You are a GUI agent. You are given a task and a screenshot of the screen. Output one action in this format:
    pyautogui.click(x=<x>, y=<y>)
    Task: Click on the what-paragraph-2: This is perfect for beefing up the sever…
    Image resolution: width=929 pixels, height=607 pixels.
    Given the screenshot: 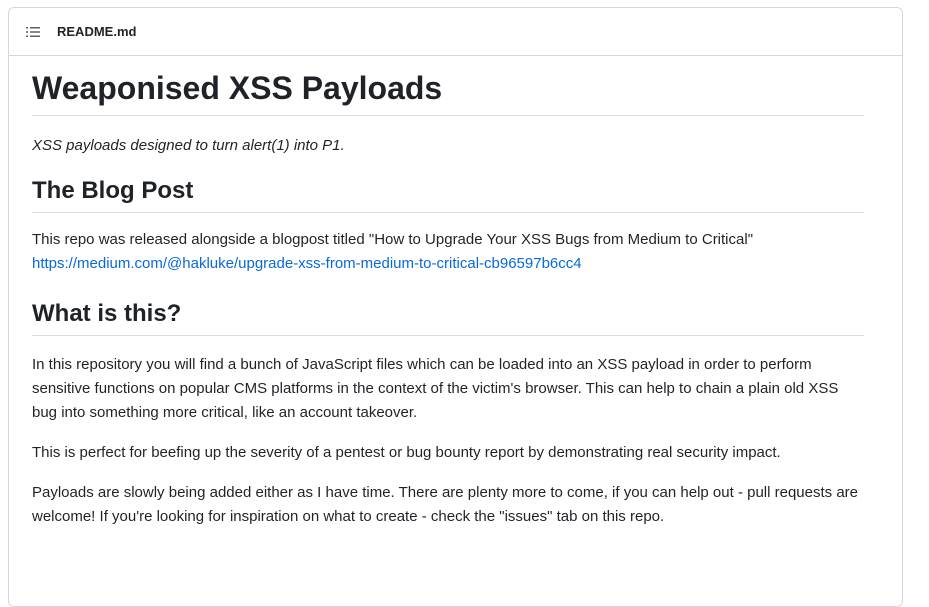 What is the action you would take?
    pyautogui.click(x=406, y=452)
    